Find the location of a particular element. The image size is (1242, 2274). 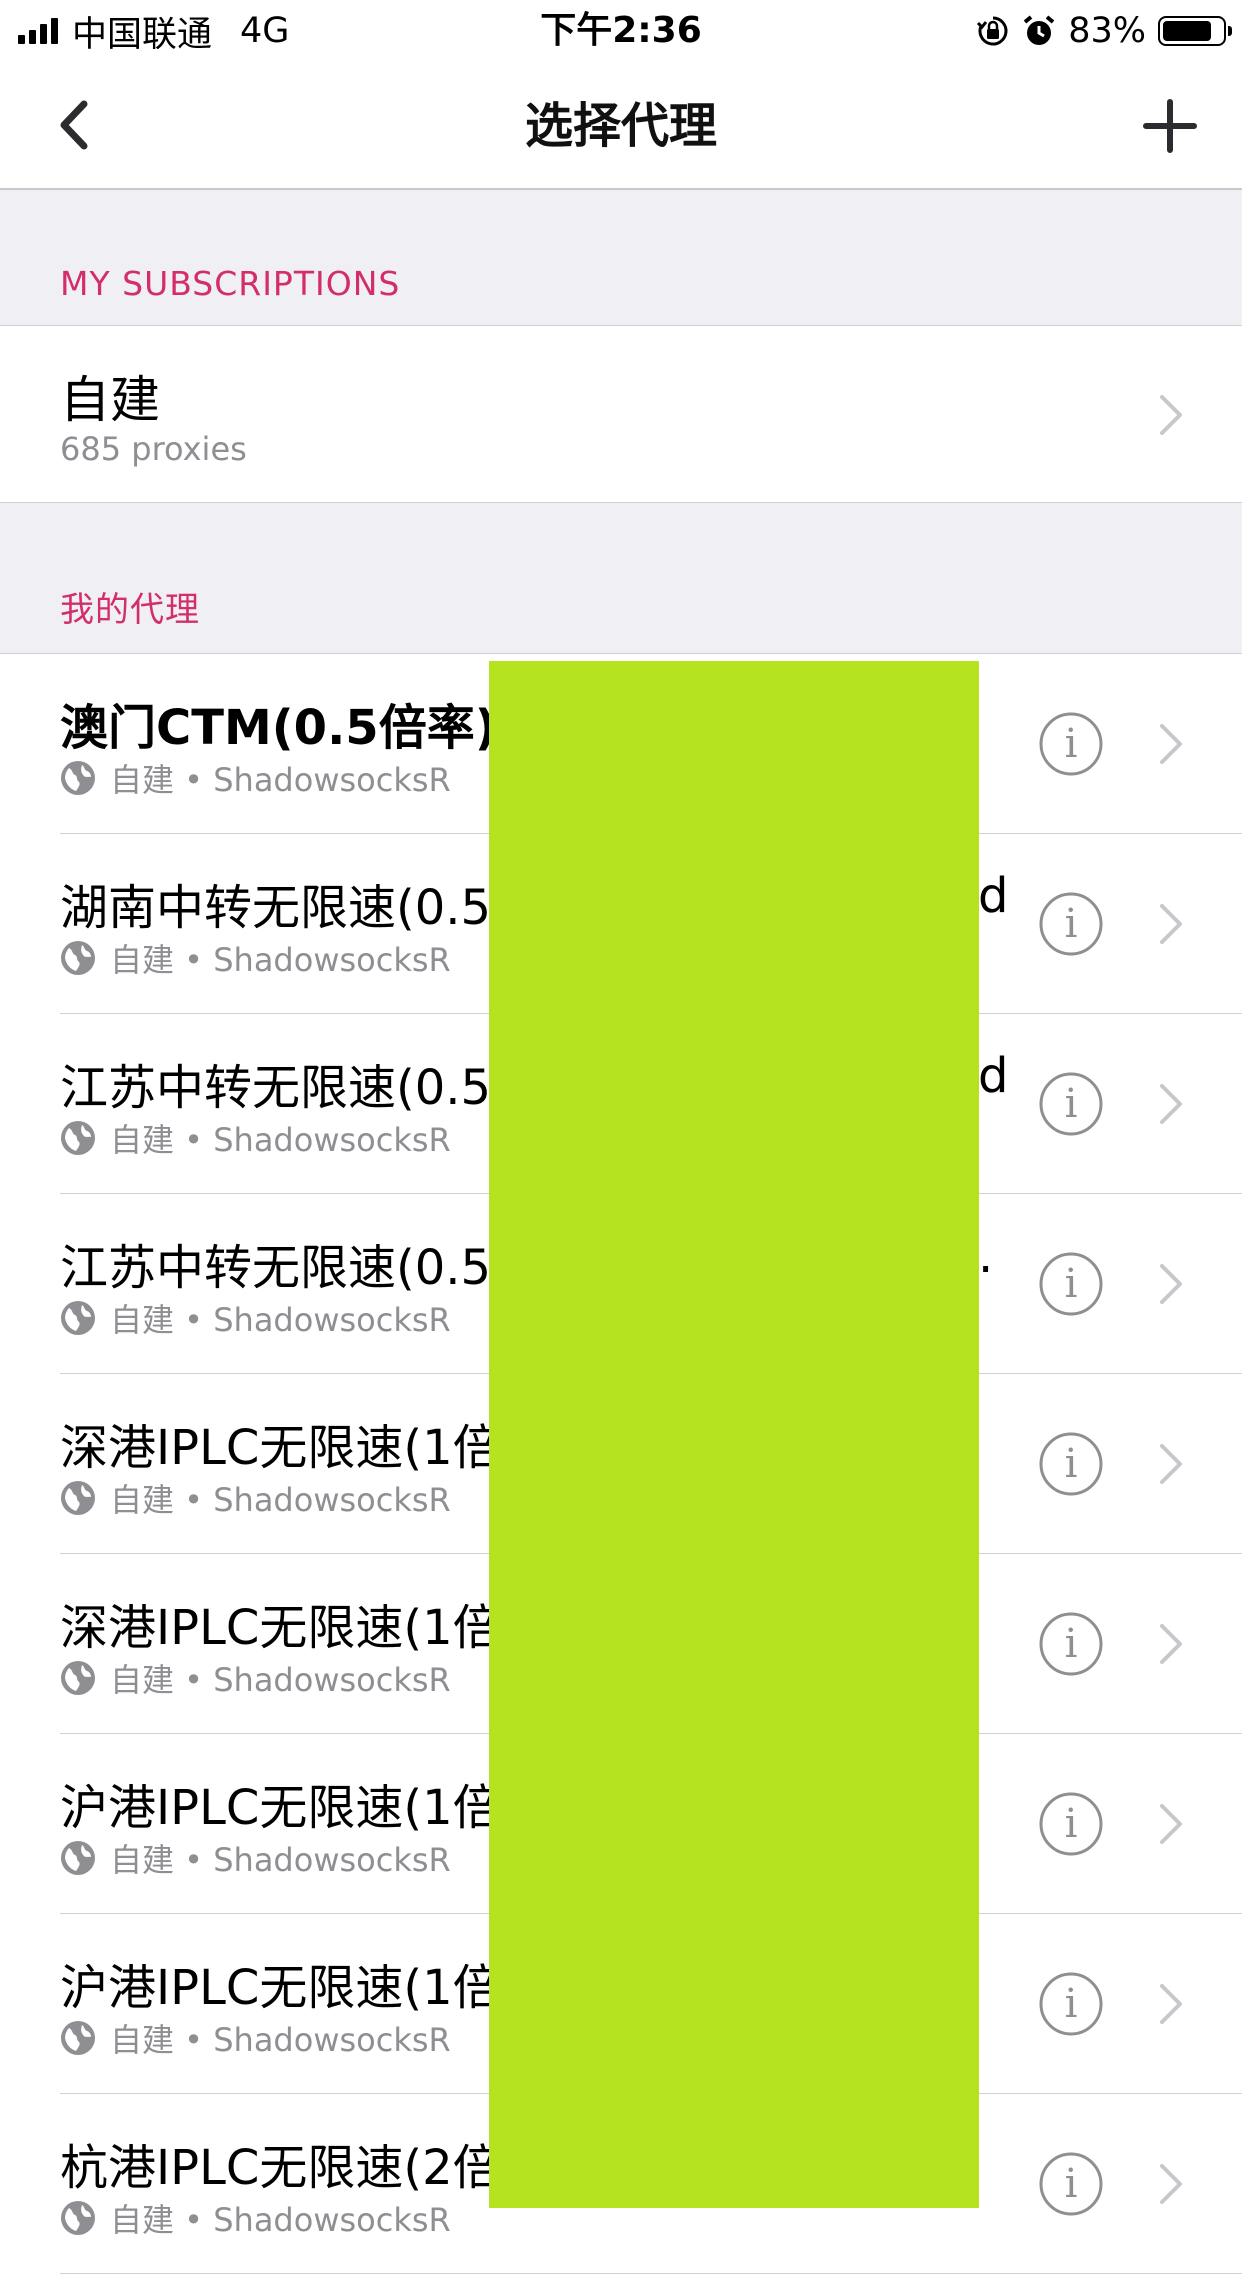

battery-percent: 83% is located at coordinates (1107, 31).